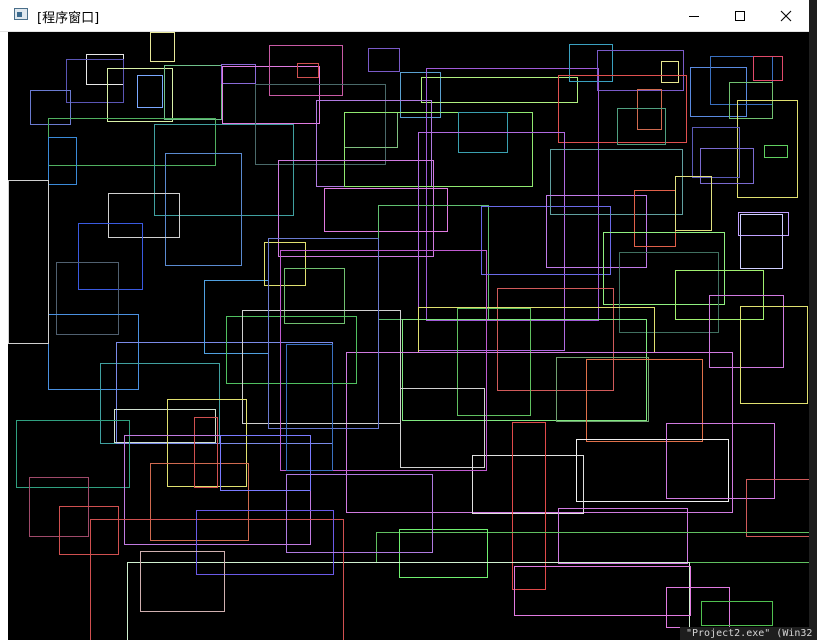  What do you see at coordinates (813, 320) in the screenshot?
I see `console-background` at bounding box center [813, 320].